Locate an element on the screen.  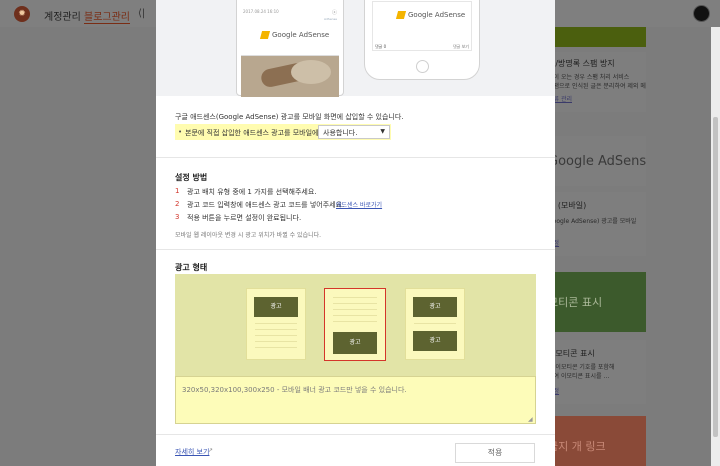
mobile-card: 스 (모바일) Google AdSense) 광고를 모바일 설정 is located at coordinates (593, 224).